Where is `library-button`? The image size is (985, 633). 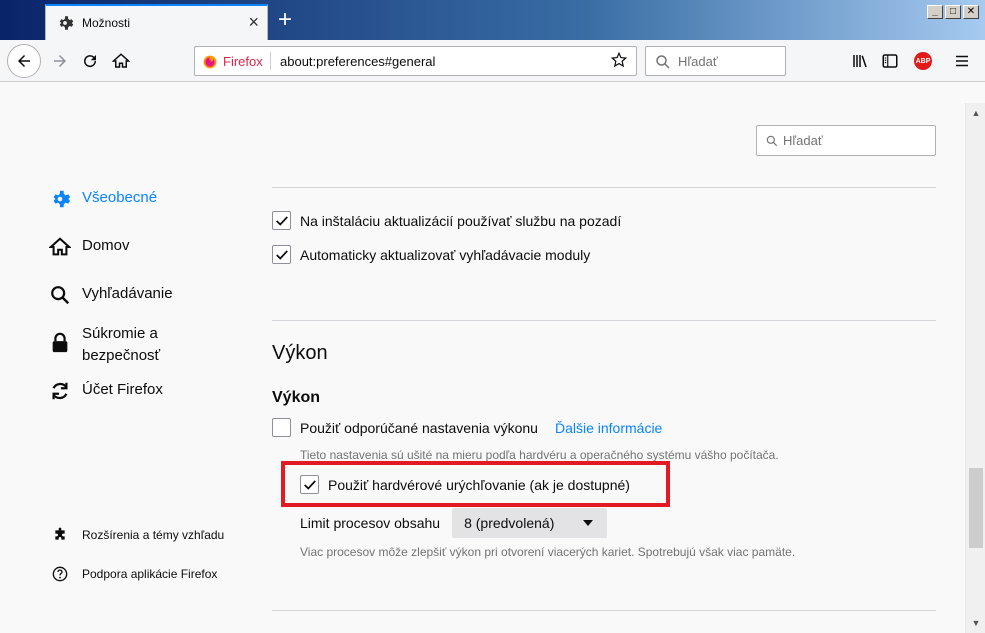 library-button is located at coordinates (860, 61).